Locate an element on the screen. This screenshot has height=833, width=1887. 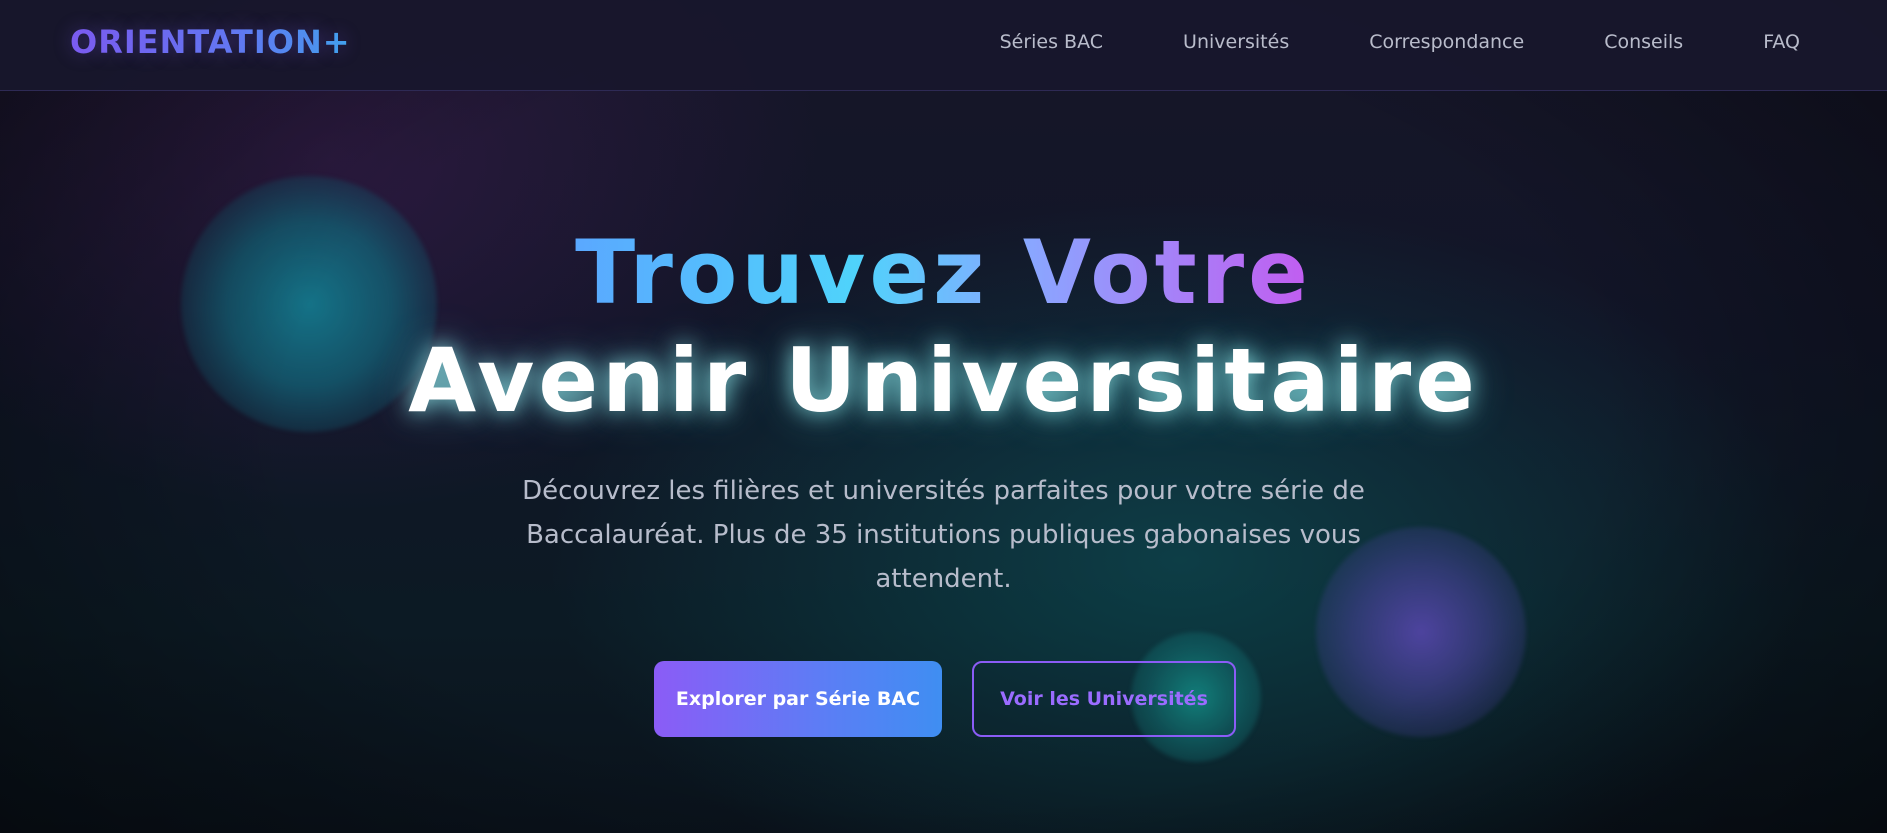
explore-by-bac-series-button: Explorer par Série BAC is located at coordinates (798, 699).